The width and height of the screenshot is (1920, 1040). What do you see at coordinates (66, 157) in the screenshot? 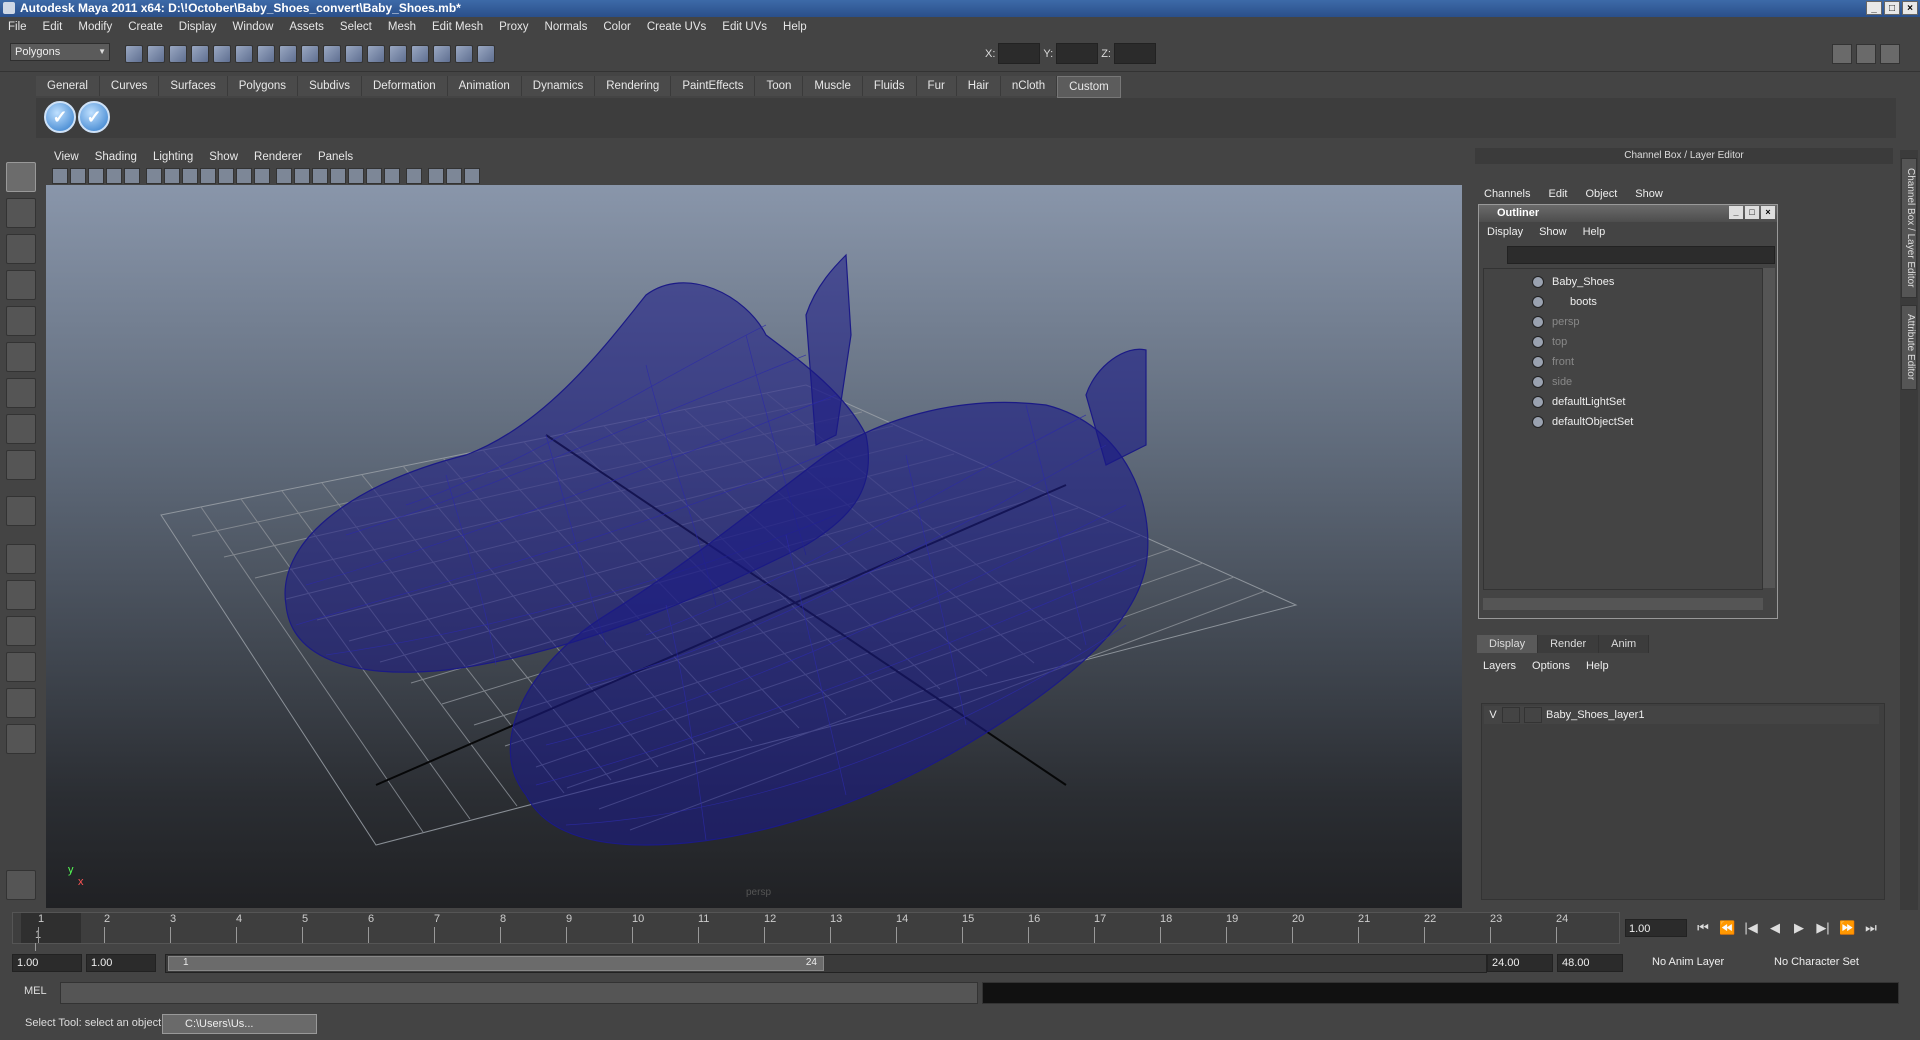
I see `viewport-menu-view: View` at bounding box center [66, 157].